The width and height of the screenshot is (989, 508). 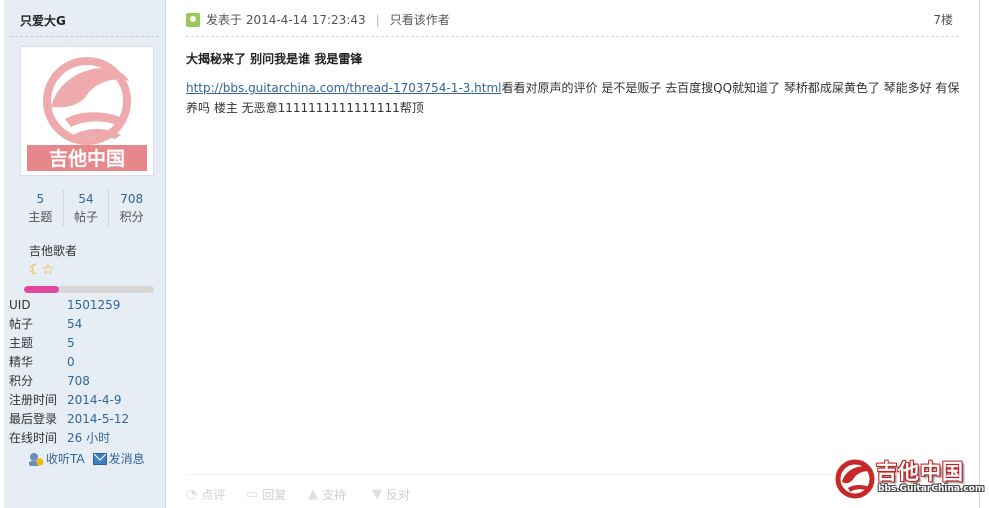 What do you see at coordinates (398, 495) in the screenshot?
I see `oppose-label: 反对` at bounding box center [398, 495].